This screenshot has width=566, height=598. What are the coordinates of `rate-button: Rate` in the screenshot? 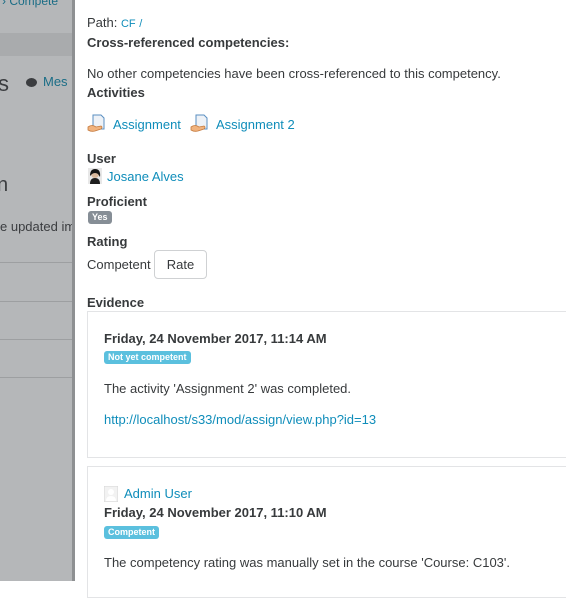 It's located at (180, 264).